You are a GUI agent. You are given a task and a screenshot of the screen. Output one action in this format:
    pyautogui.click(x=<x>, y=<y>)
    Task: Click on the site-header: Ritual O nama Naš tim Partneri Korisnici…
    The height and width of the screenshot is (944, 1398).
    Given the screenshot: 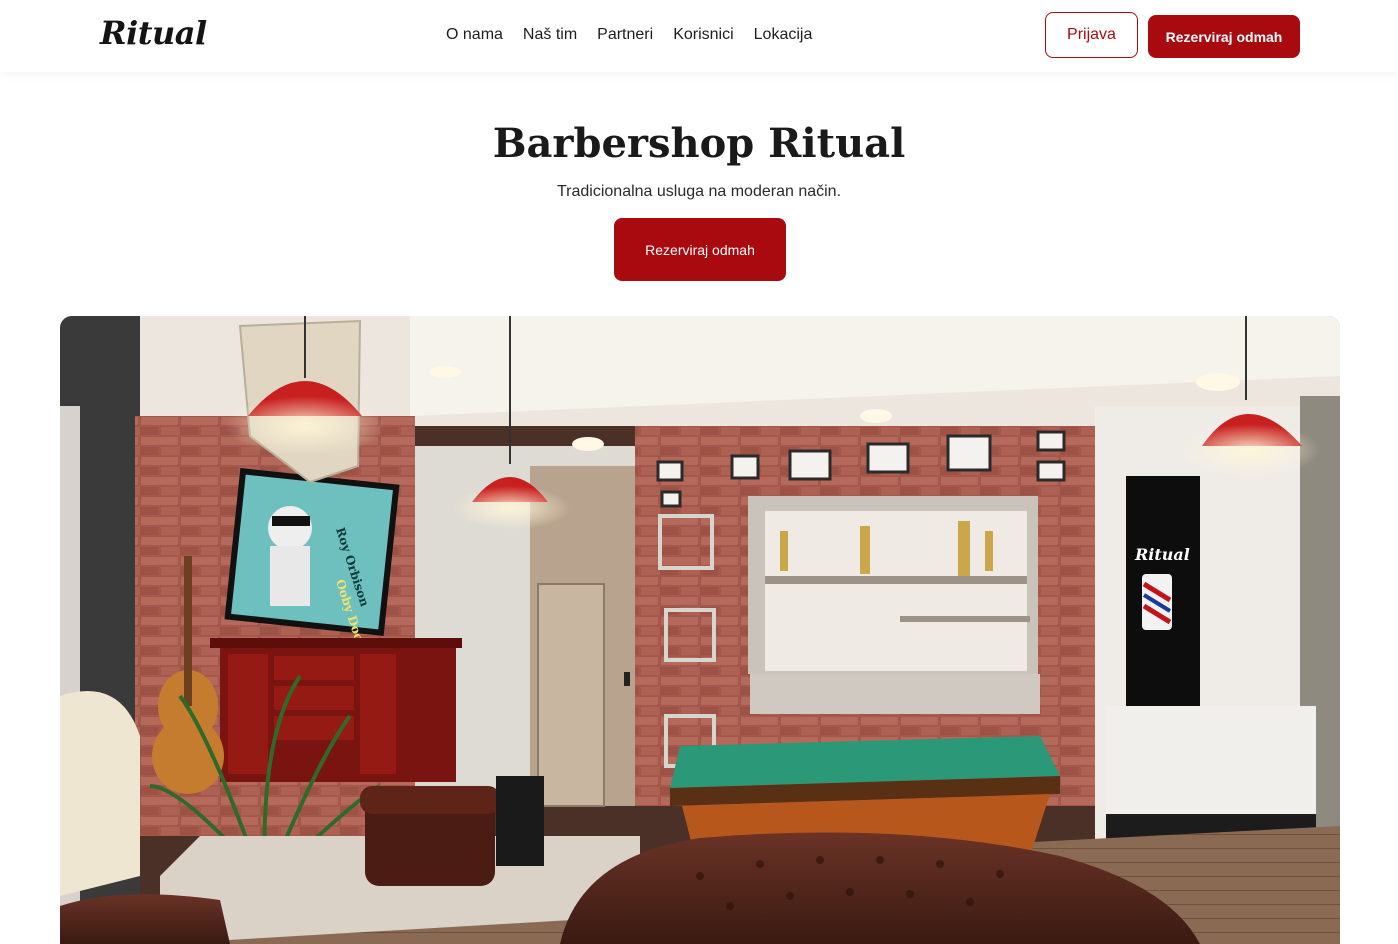 What is the action you would take?
    pyautogui.click(x=699, y=36)
    